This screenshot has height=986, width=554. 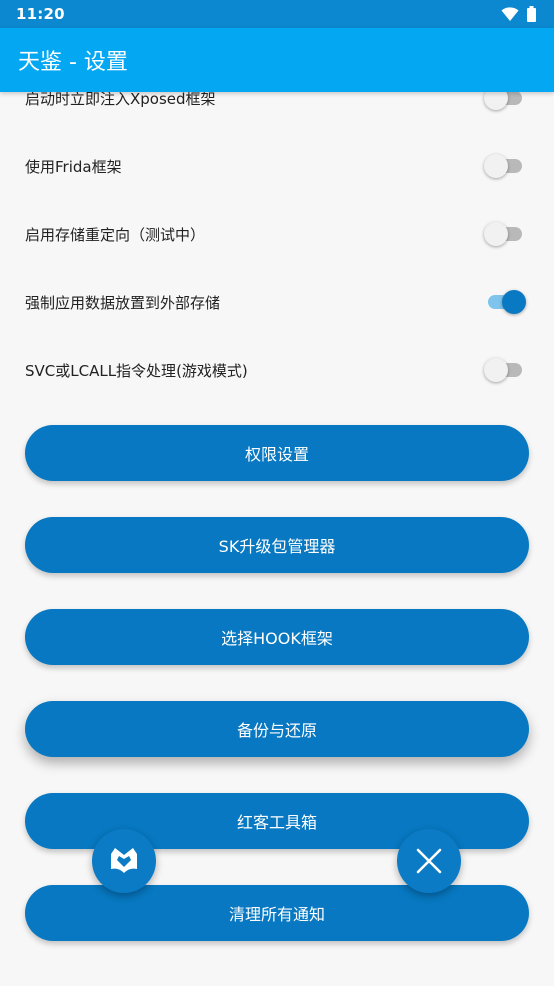 What do you see at coordinates (73, 166) in the screenshot?
I see `setting-label: 使用Frida框架` at bounding box center [73, 166].